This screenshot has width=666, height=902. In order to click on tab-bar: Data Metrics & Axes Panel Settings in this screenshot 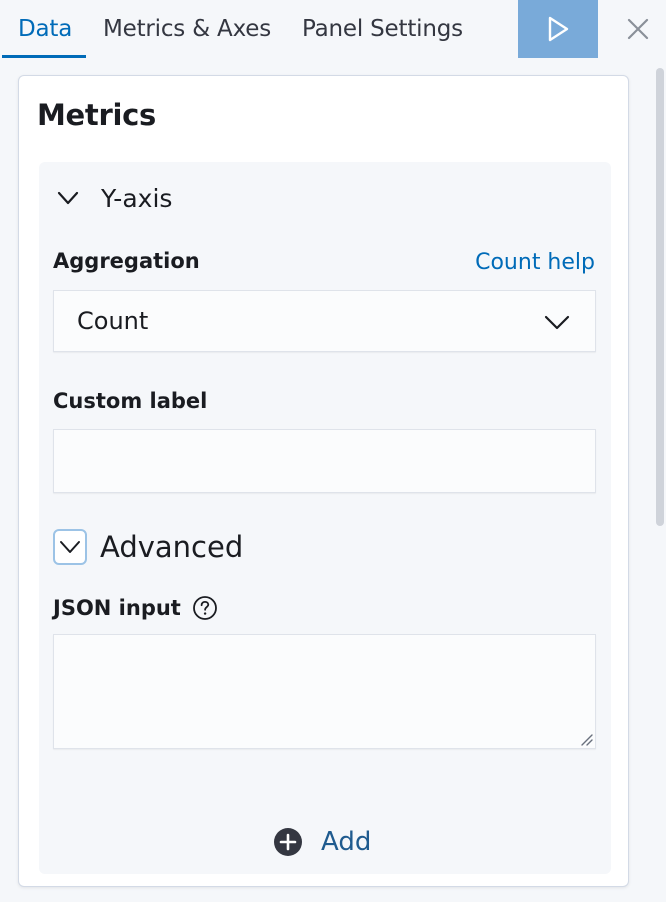, I will do `click(333, 29)`.